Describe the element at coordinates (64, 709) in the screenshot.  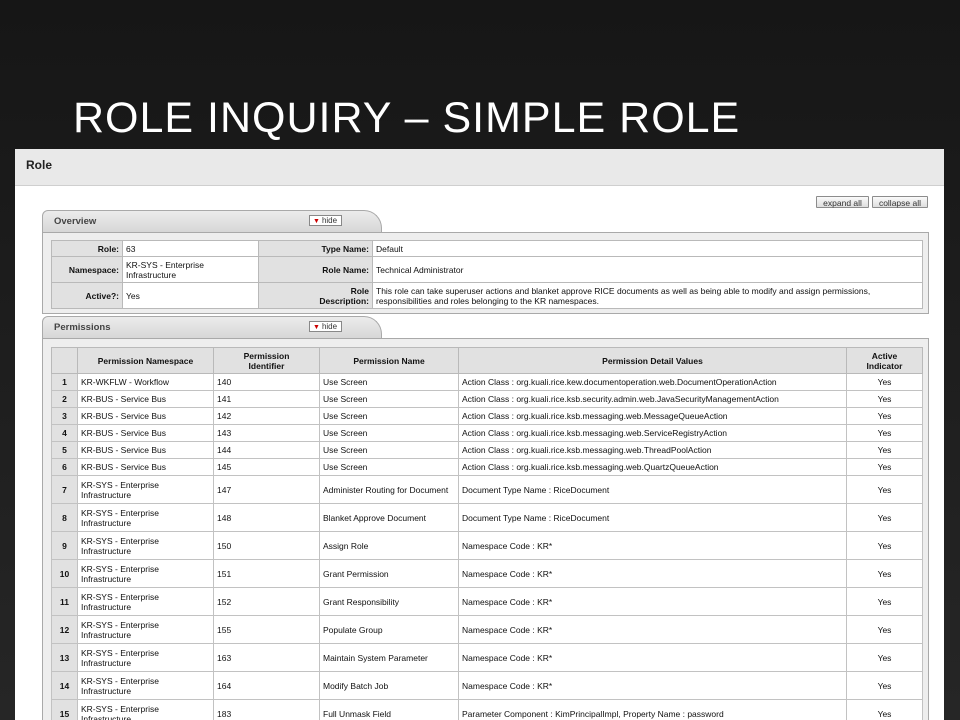
I see `row-number: 15` at that location.